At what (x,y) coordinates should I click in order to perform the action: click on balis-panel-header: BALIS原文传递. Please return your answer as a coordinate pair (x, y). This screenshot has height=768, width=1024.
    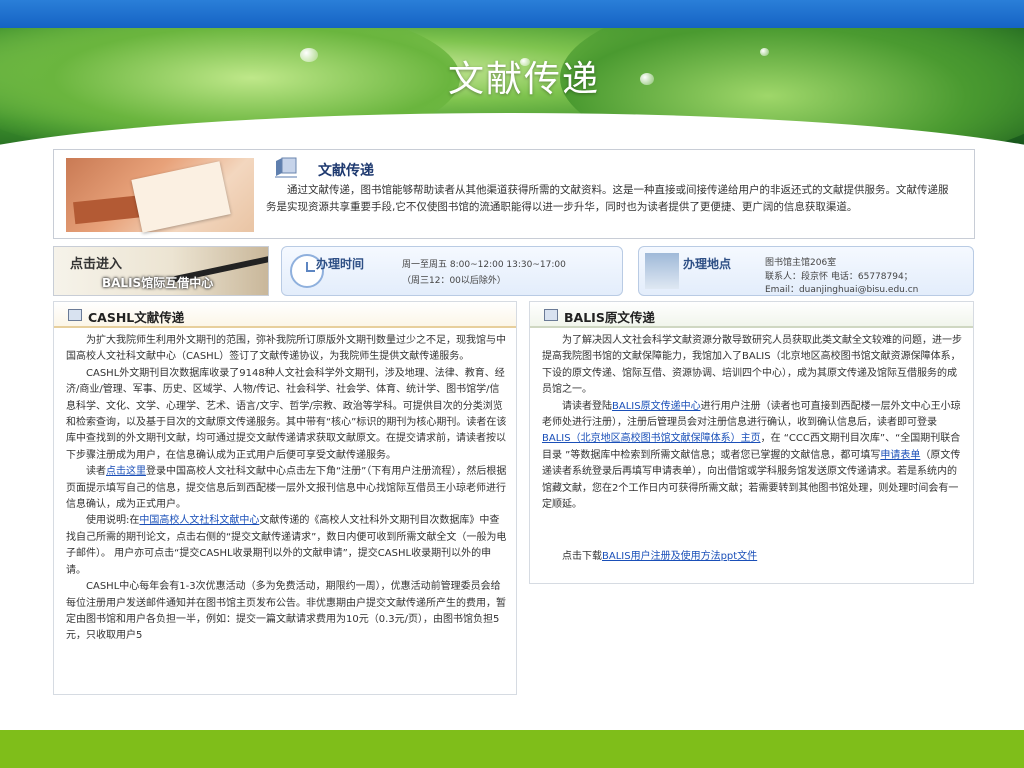
    Looking at the image, I should click on (751, 315).